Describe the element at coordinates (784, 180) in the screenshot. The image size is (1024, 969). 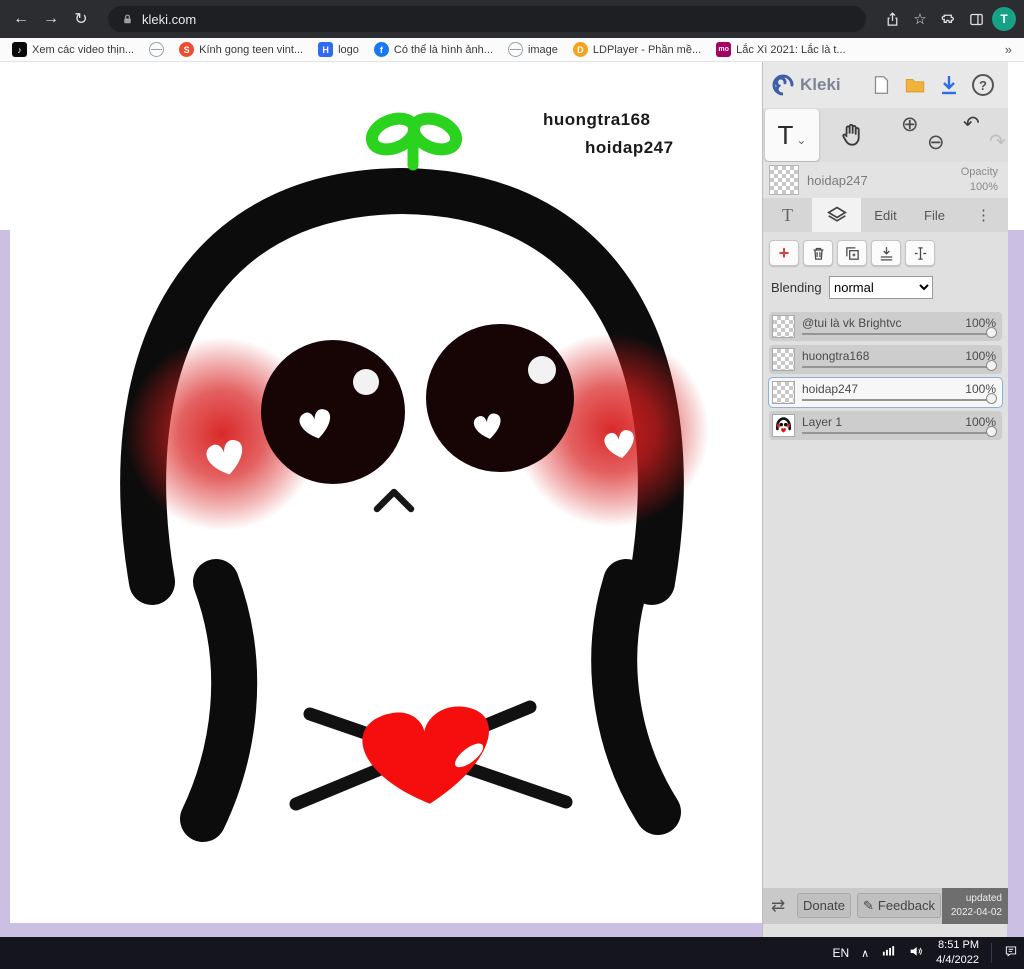
I see `current-layer-thumbnail` at that location.